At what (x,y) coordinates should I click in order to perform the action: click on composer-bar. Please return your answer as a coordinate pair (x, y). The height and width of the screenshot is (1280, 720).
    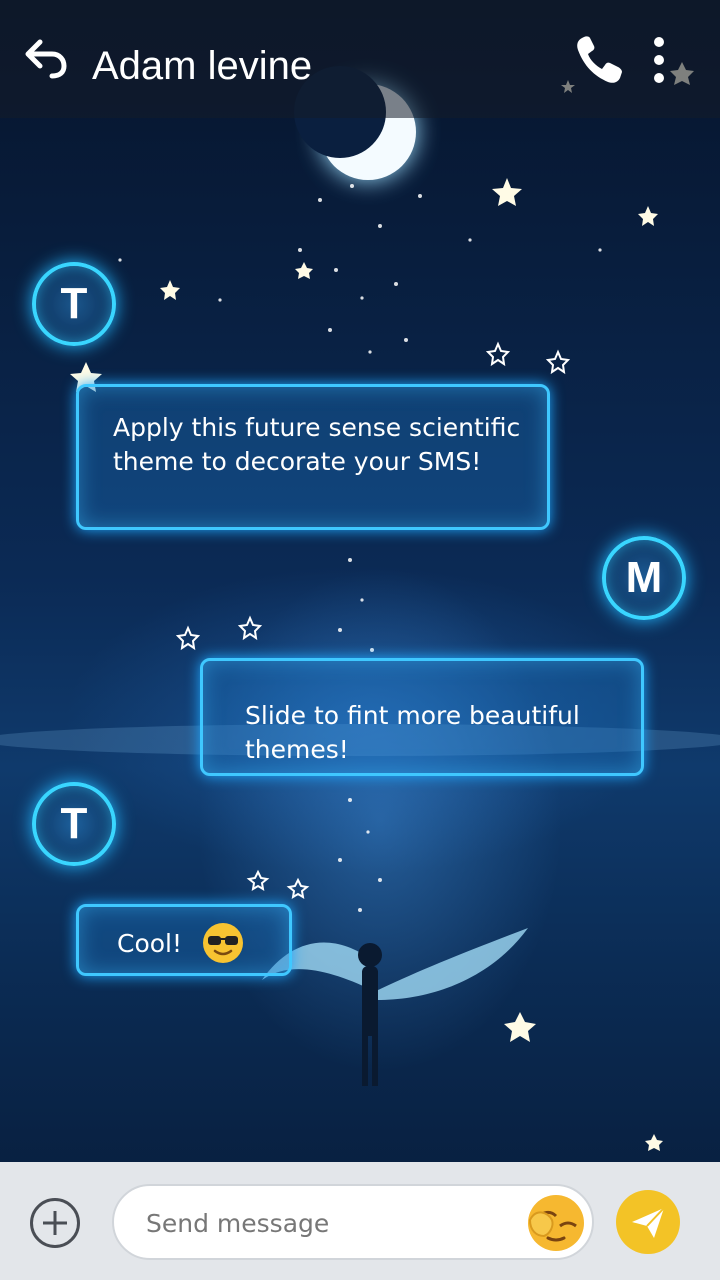
    Looking at the image, I should click on (360, 1221).